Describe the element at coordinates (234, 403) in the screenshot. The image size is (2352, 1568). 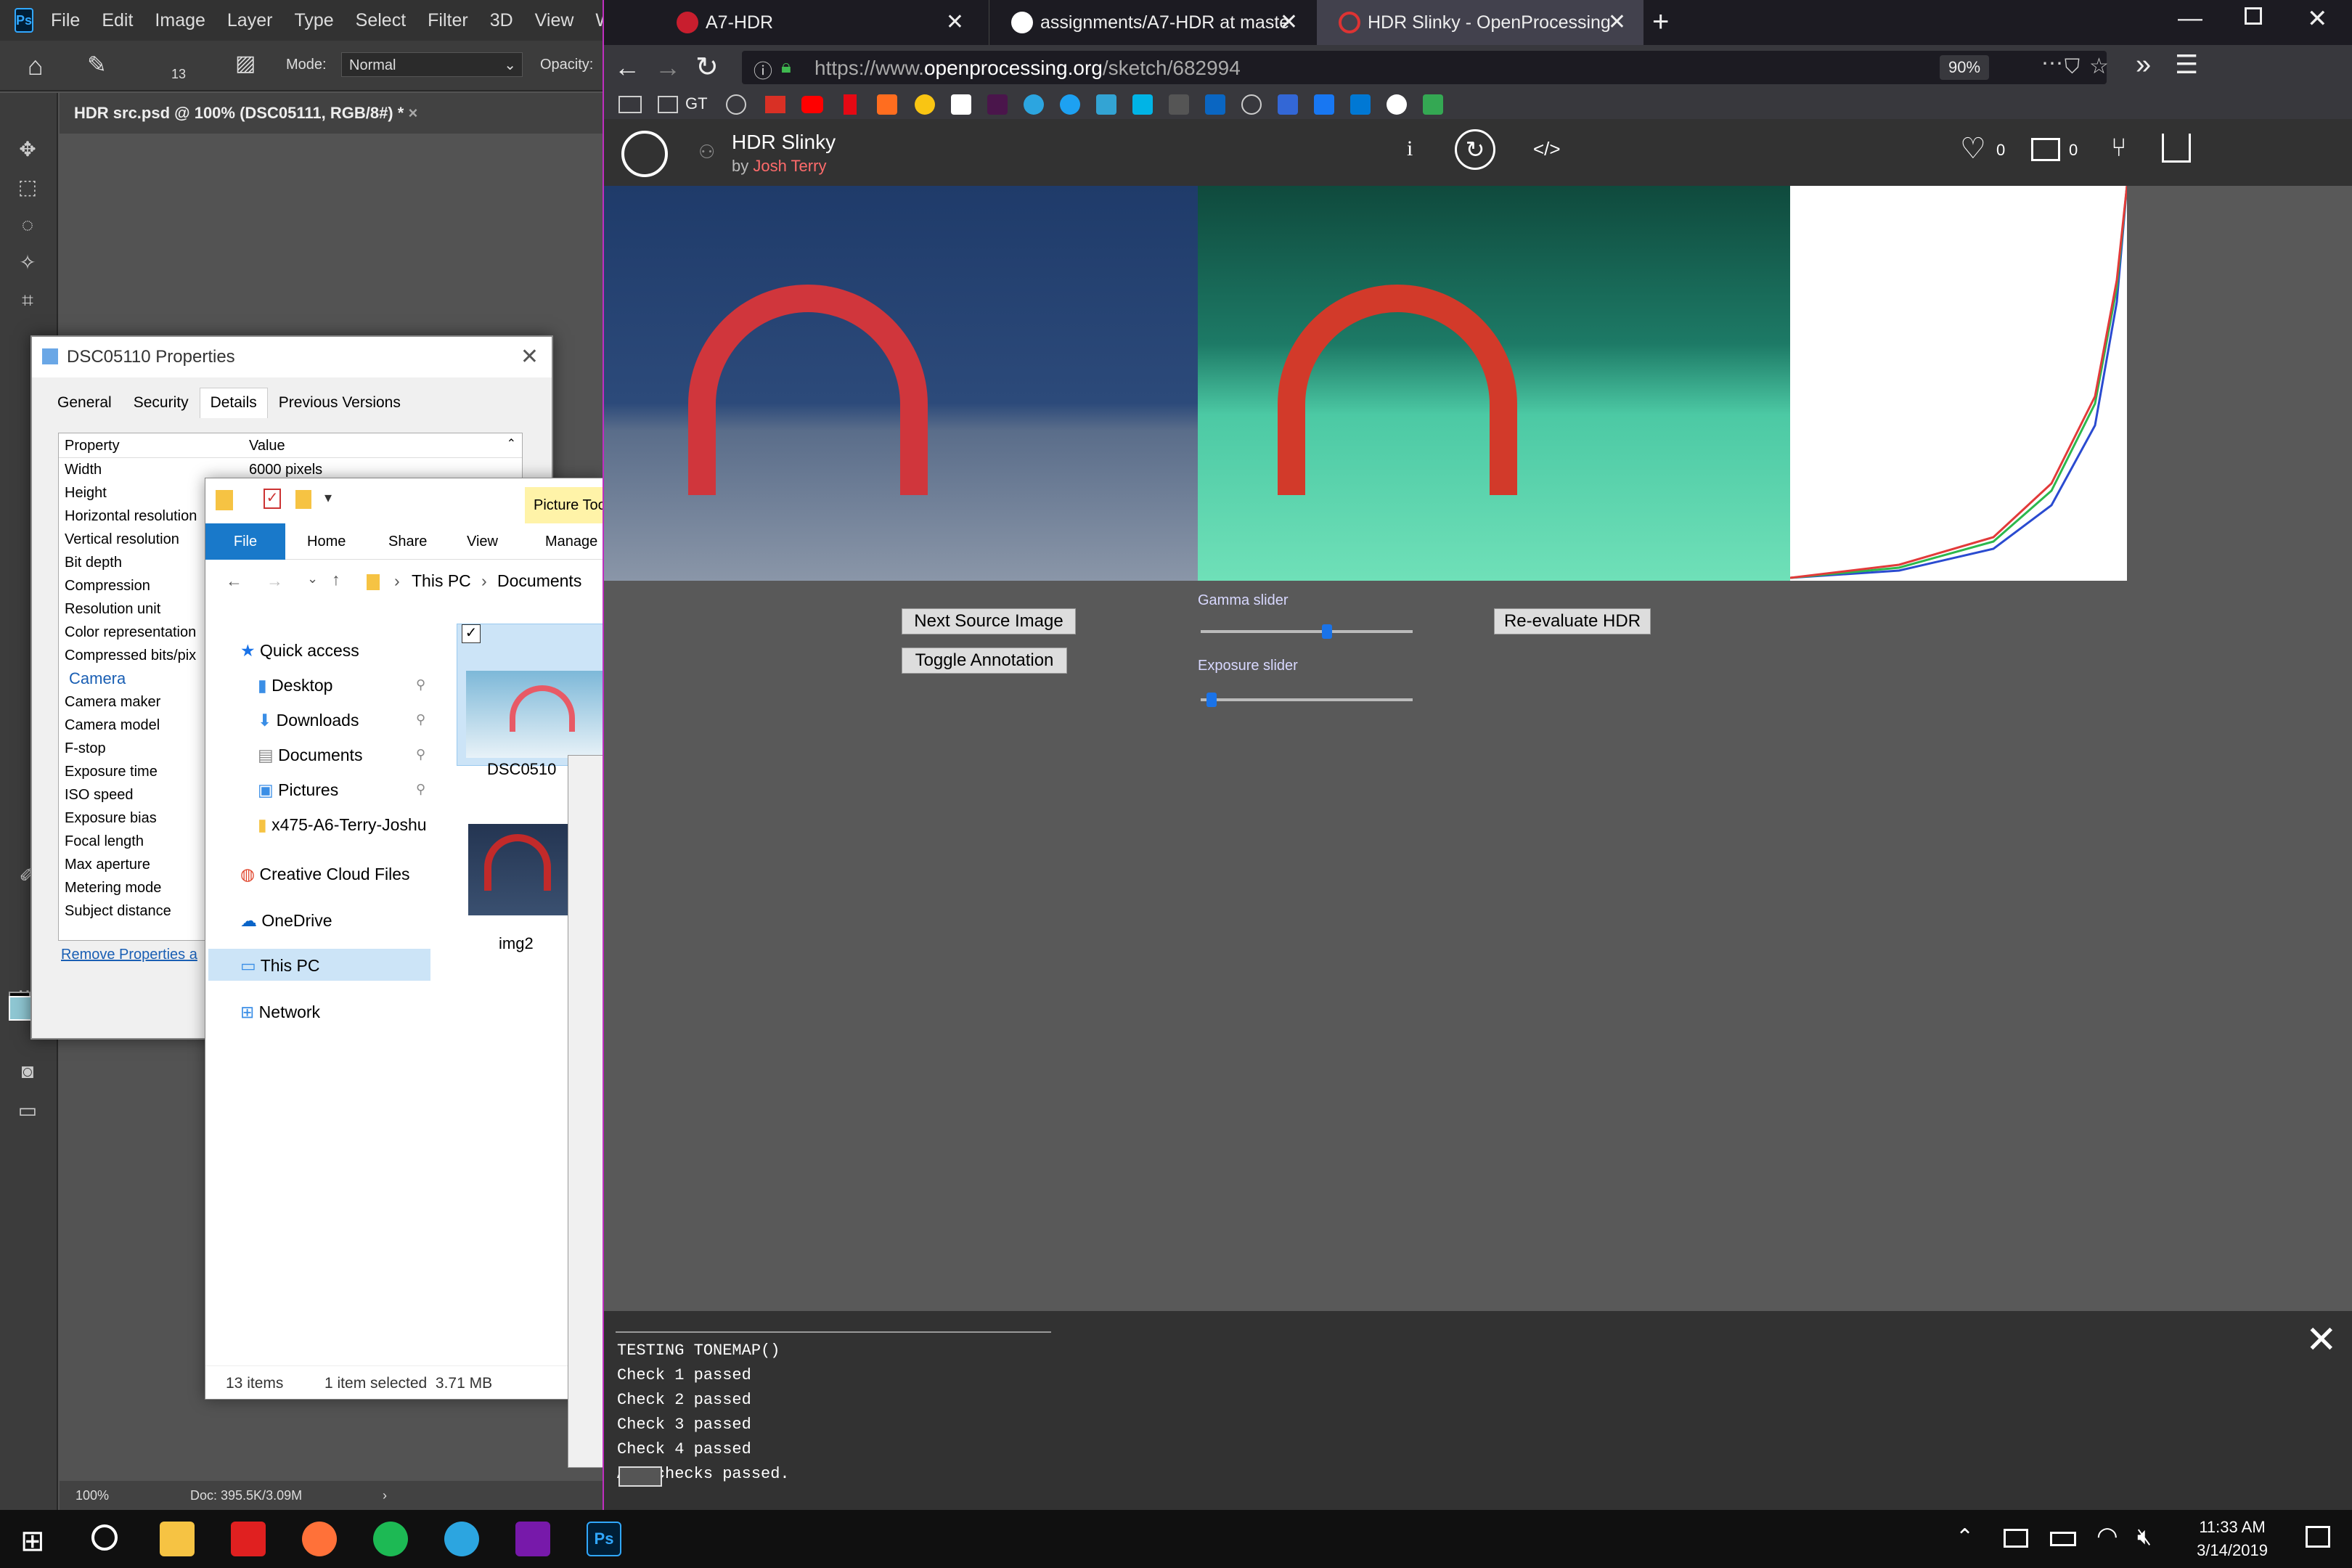
I see `tab-details: Details` at that location.